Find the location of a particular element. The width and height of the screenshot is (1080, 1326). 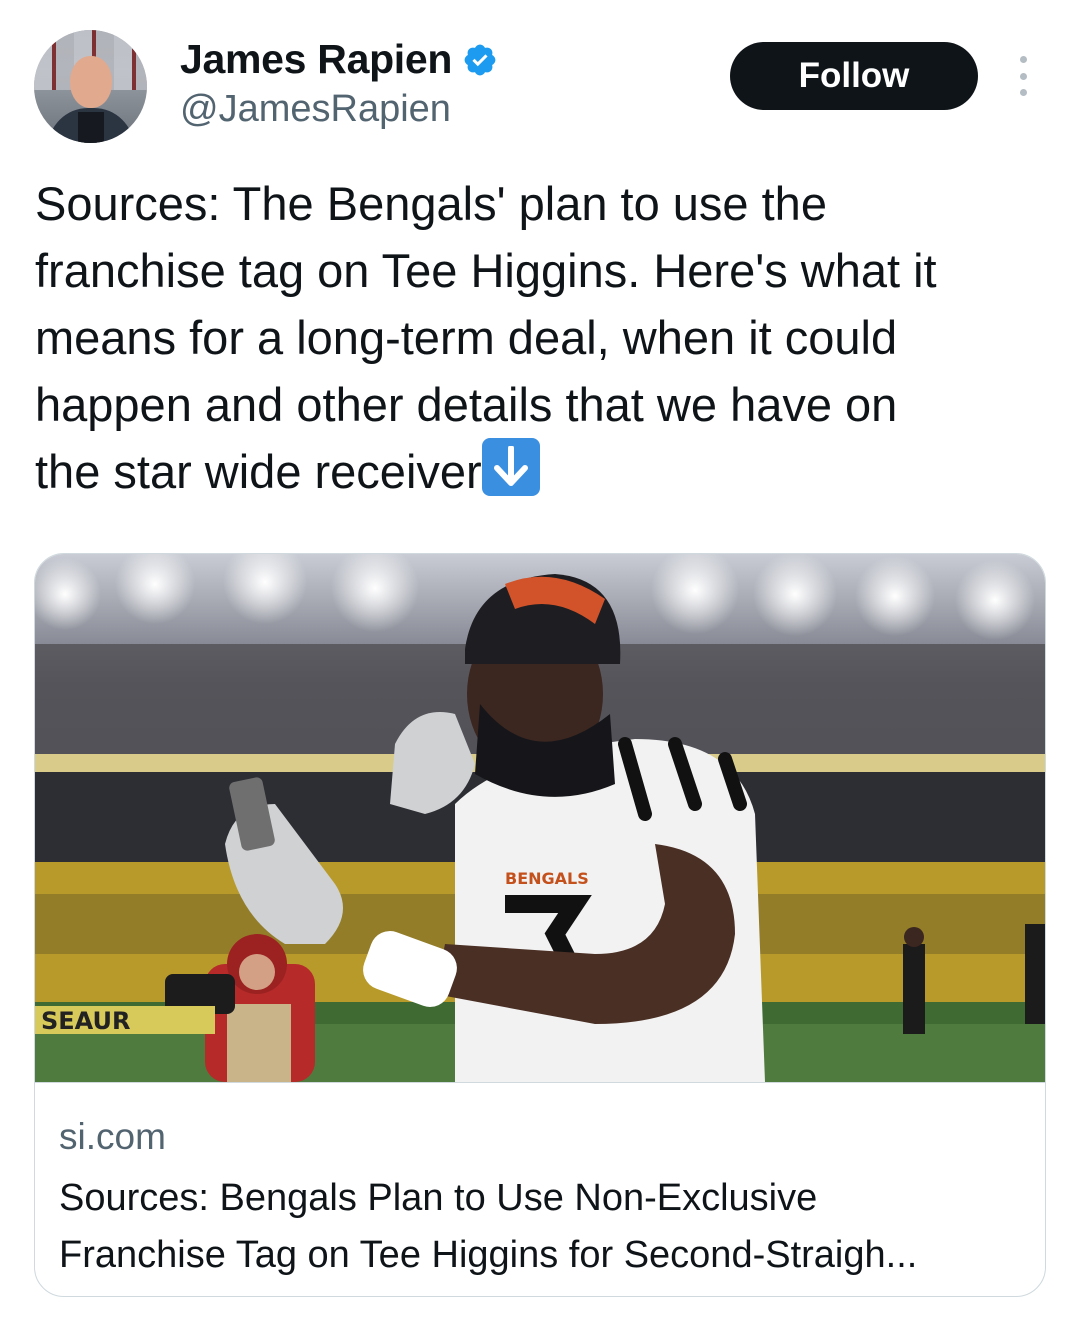

more-options-icon is located at coordinates (1023, 76).